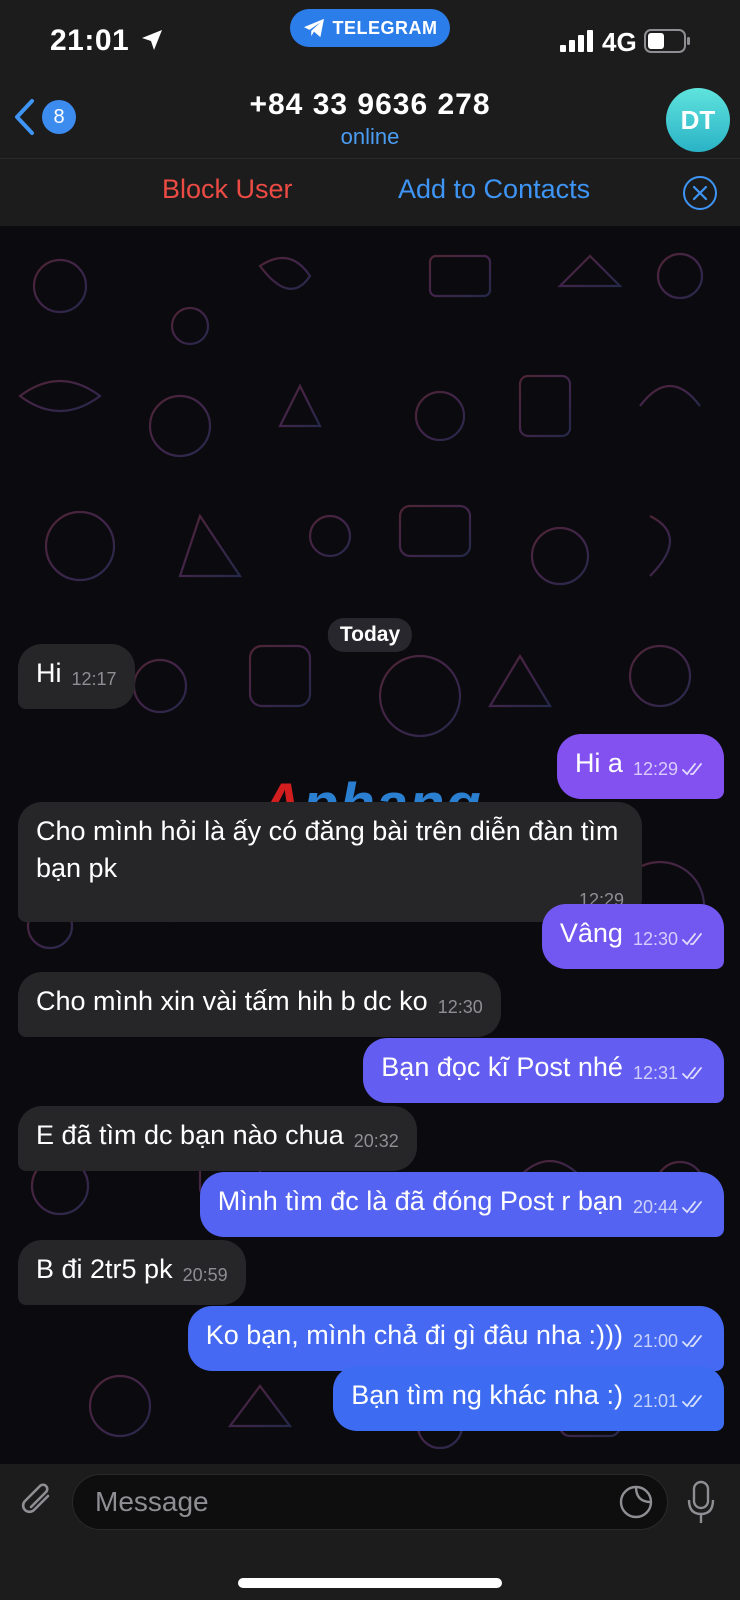 This screenshot has height=1600, width=740. What do you see at coordinates (619, 42) in the screenshot?
I see `network-type: 4G` at bounding box center [619, 42].